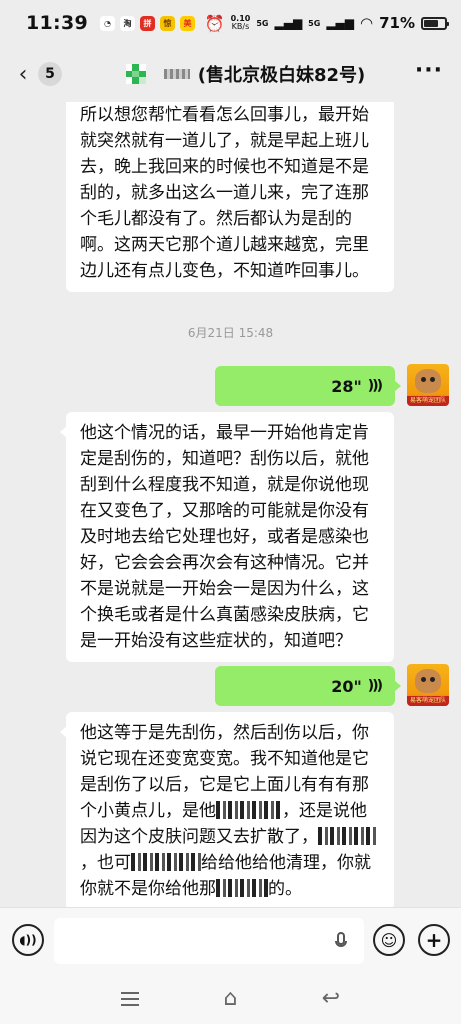  Describe the element at coordinates (308, 686) in the screenshot. I see `voice-message-sent: 20" )))` at that location.